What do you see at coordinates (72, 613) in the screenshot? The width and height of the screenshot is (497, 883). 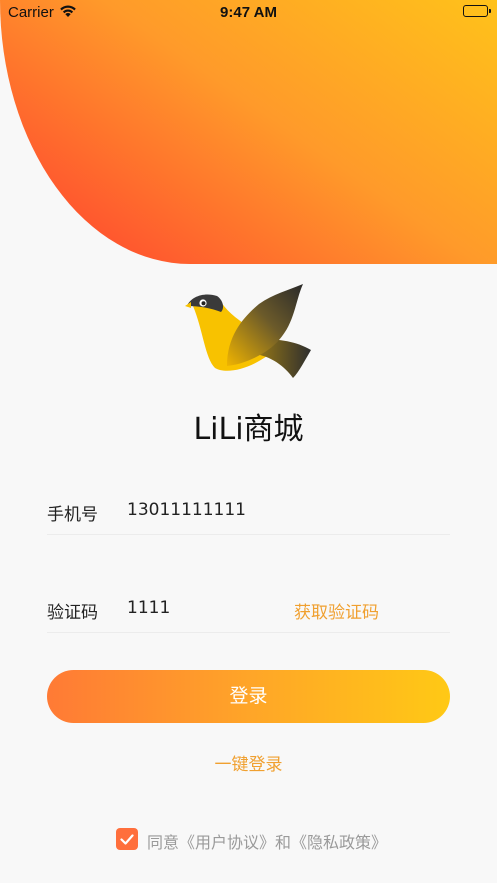 I see `code-label: 验证码` at bounding box center [72, 613].